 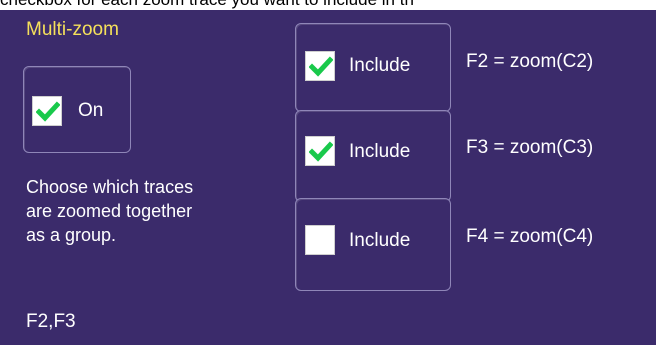 What do you see at coordinates (530, 147) in the screenshot?
I see `trace-formula-f3: F3 = zoom(C3)` at bounding box center [530, 147].